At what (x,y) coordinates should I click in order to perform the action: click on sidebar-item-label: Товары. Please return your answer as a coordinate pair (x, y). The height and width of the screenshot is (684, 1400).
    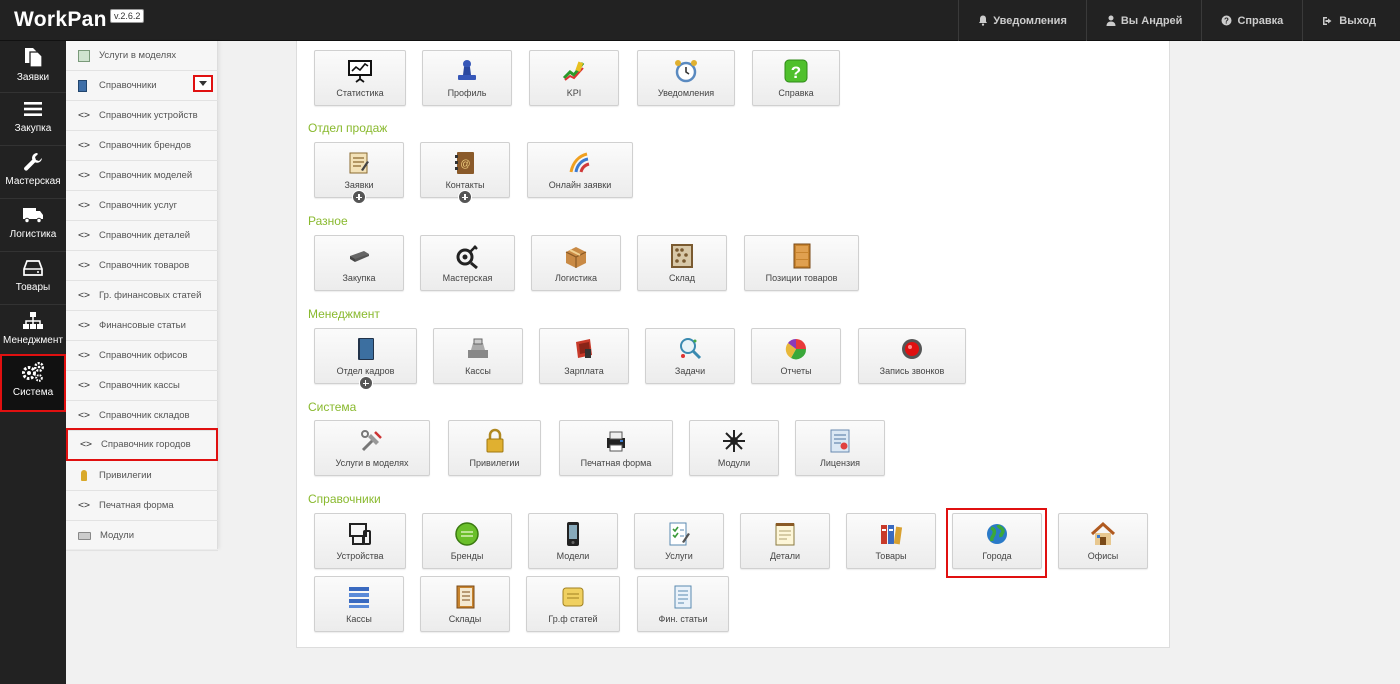
    Looking at the image, I should click on (33, 287).